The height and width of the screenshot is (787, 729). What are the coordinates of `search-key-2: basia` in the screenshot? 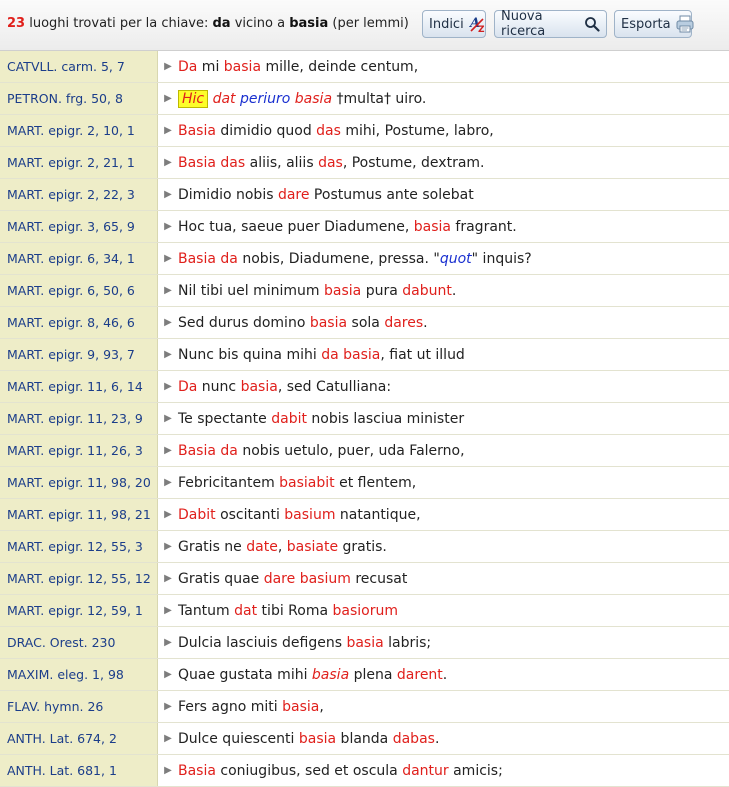 It's located at (309, 23).